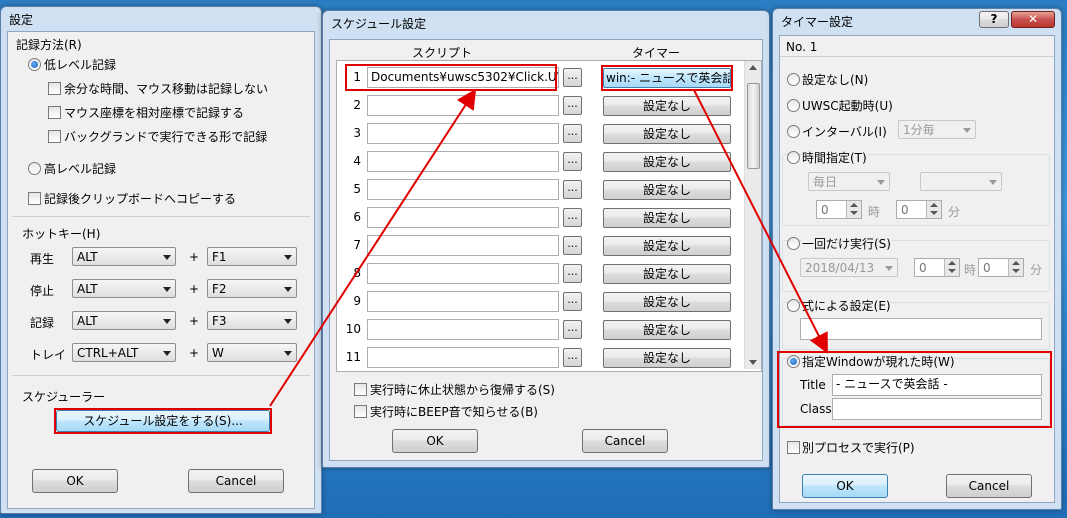 The image size is (1067, 518). I want to click on checkbox-relative-coords, so click(54, 112).